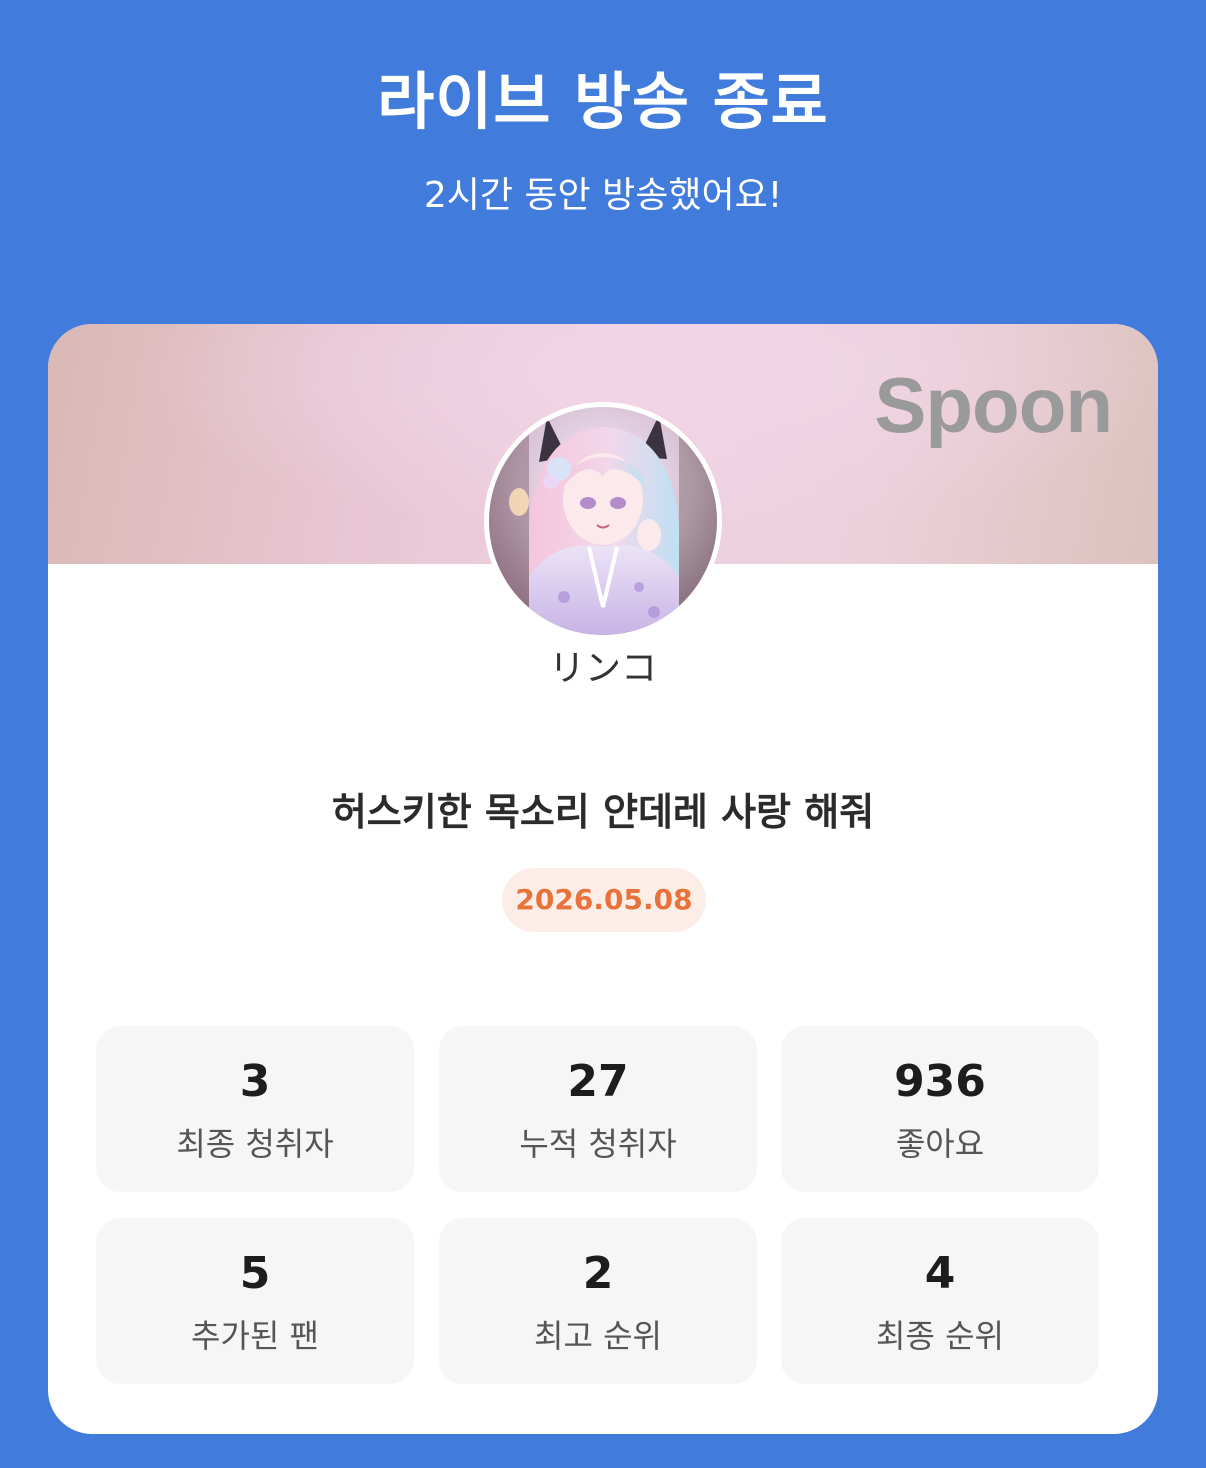 Image resolution: width=1206 pixels, height=1468 pixels. What do you see at coordinates (255, 1081) in the screenshot?
I see `stat-value: 3` at bounding box center [255, 1081].